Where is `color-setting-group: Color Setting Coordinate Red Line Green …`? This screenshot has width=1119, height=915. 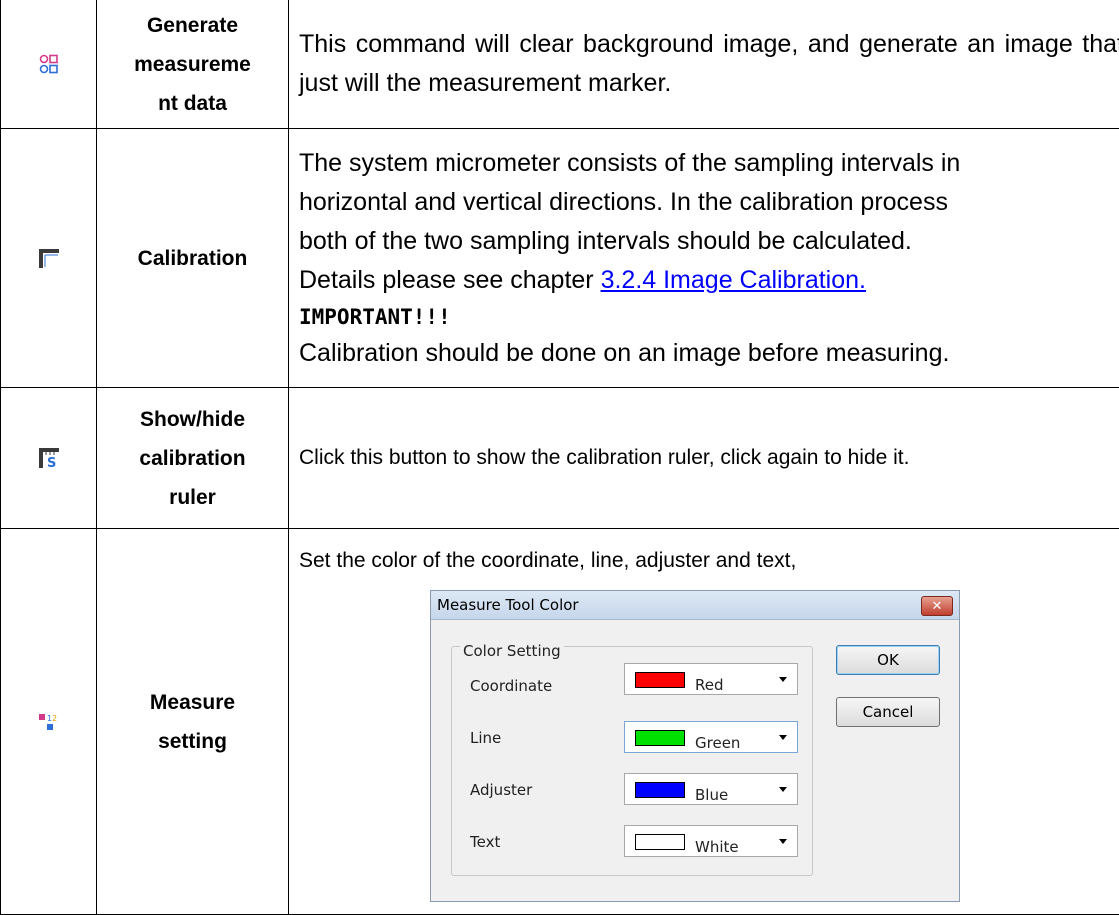 color-setting-group: Color Setting Coordinate Red Line Green … is located at coordinates (632, 761).